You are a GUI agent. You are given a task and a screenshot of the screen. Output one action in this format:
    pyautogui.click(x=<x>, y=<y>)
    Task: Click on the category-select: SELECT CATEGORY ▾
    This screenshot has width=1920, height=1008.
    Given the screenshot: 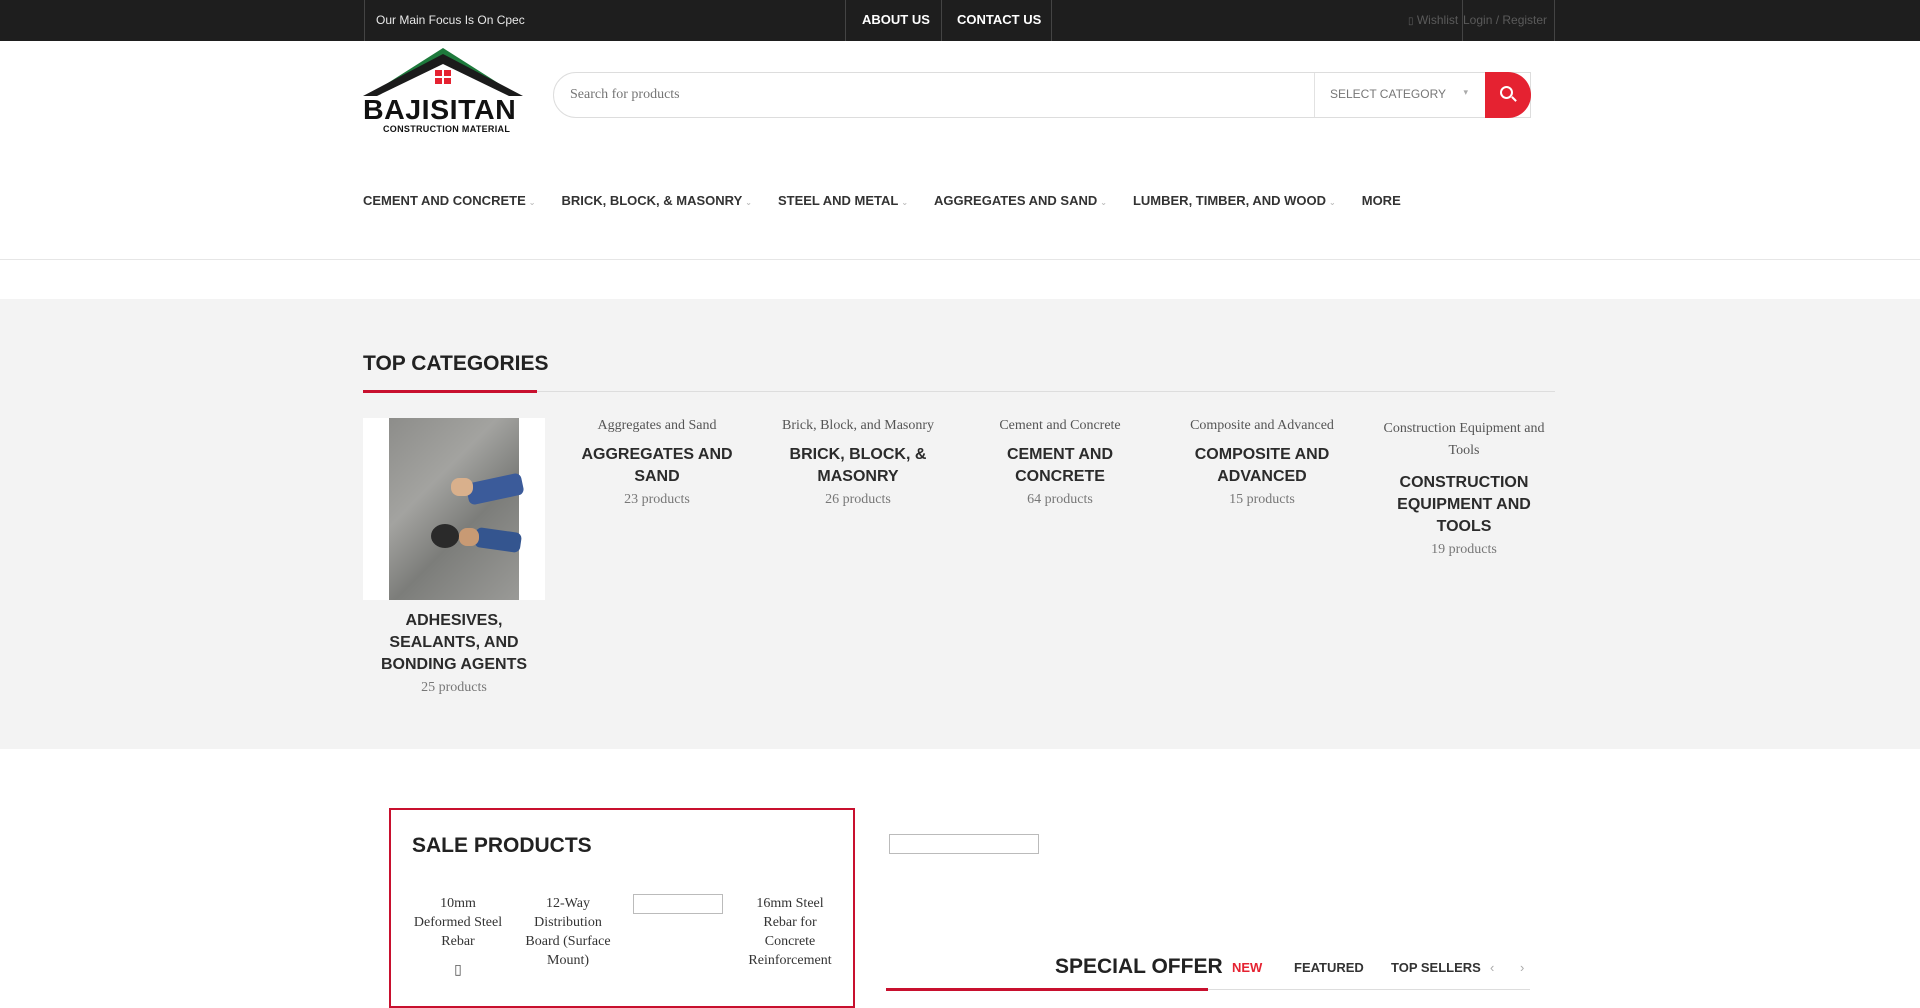 What is the action you would take?
    pyautogui.click(x=1399, y=95)
    